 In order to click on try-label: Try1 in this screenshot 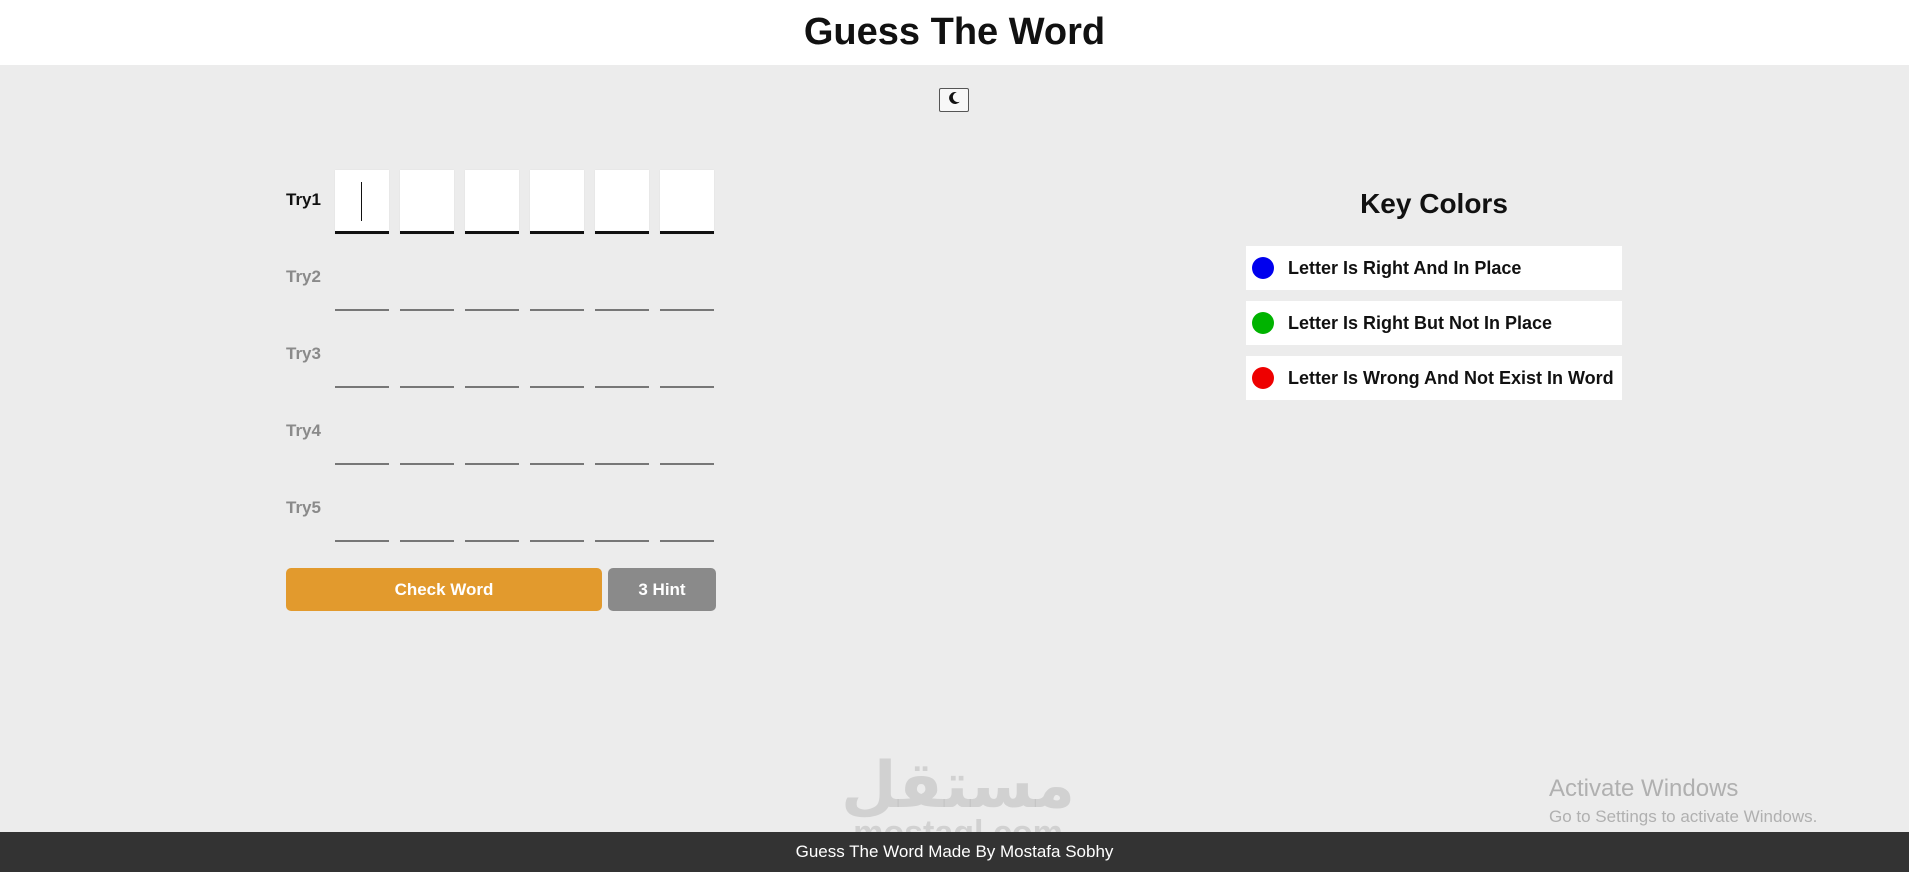, I will do `click(303, 199)`.